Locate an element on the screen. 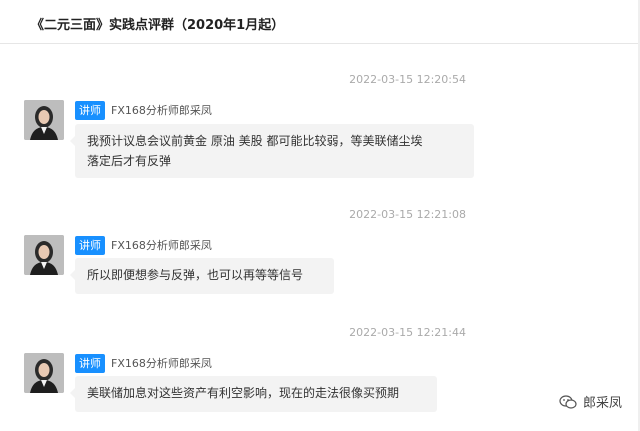 This screenshot has width=640, height=431. message-timestamp: 2022-03-15 12:20:54 is located at coordinates (407, 79).